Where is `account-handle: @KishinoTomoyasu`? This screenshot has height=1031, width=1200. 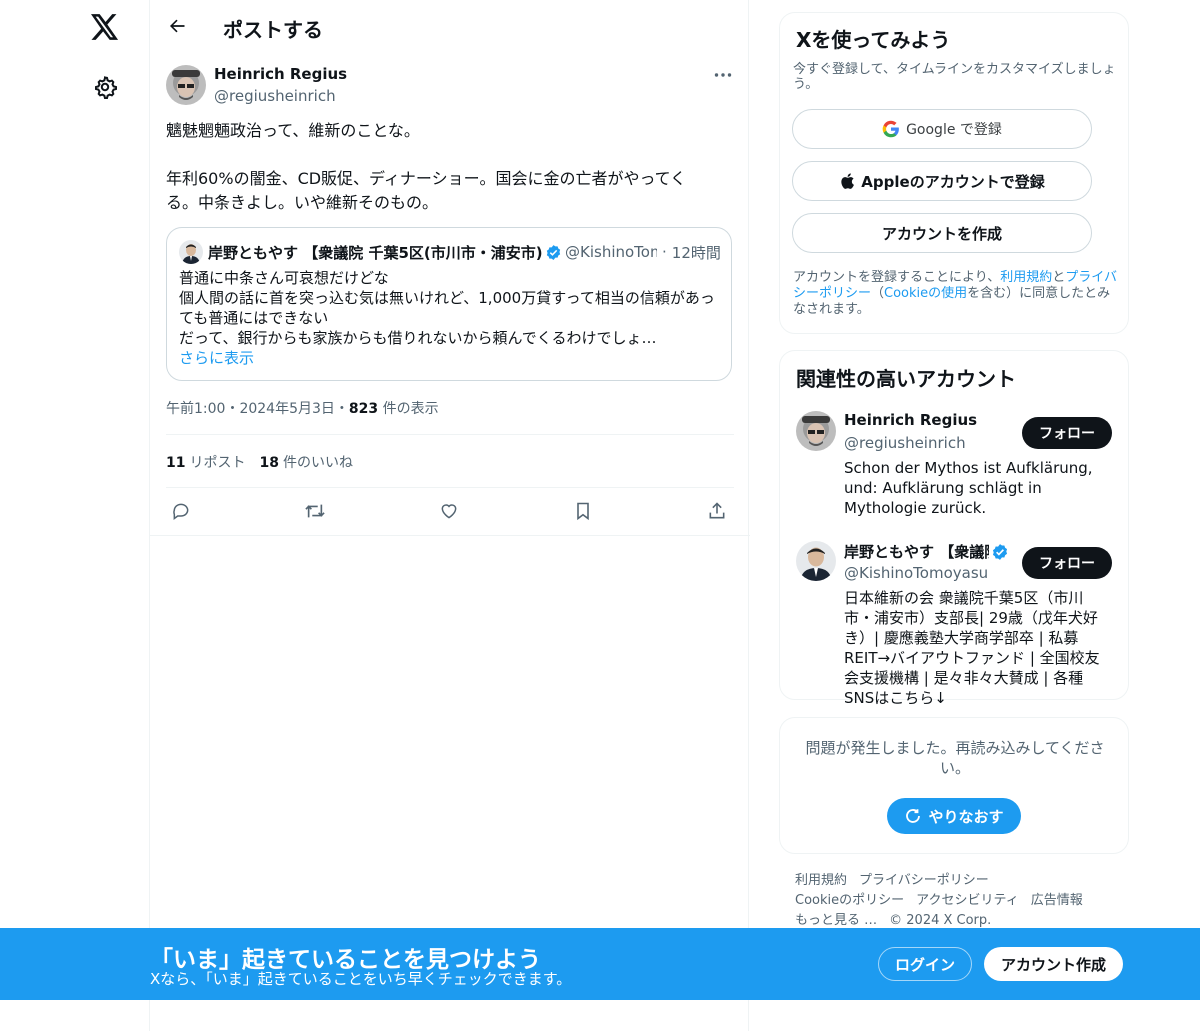 account-handle: @KishinoTomoyasu is located at coordinates (916, 573).